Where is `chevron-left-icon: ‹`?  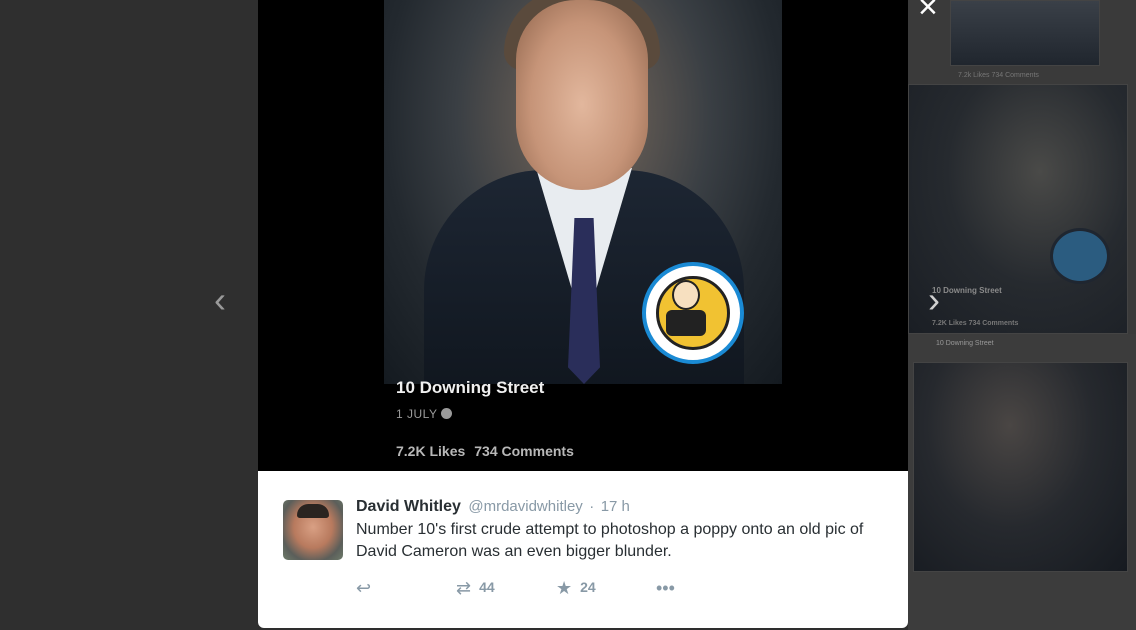 chevron-left-icon: ‹ is located at coordinates (220, 300).